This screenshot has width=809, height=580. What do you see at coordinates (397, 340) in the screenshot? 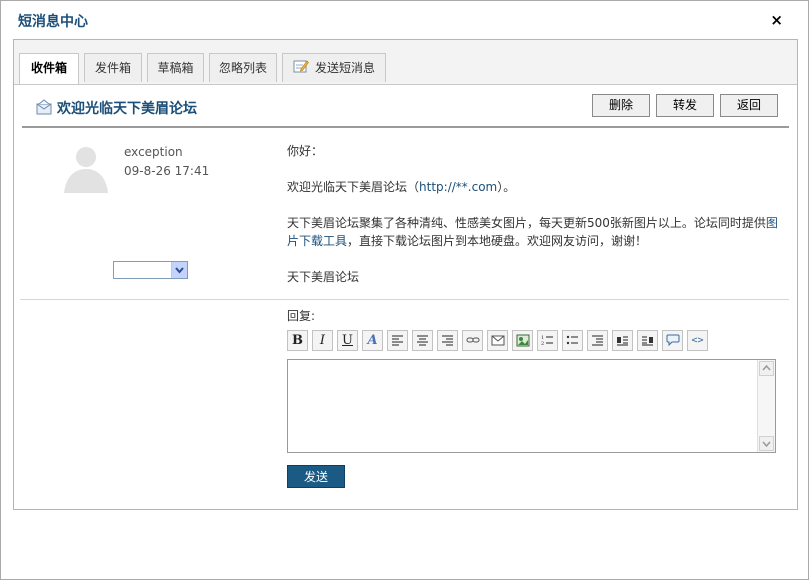
I see `align-left-icon` at bounding box center [397, 340].